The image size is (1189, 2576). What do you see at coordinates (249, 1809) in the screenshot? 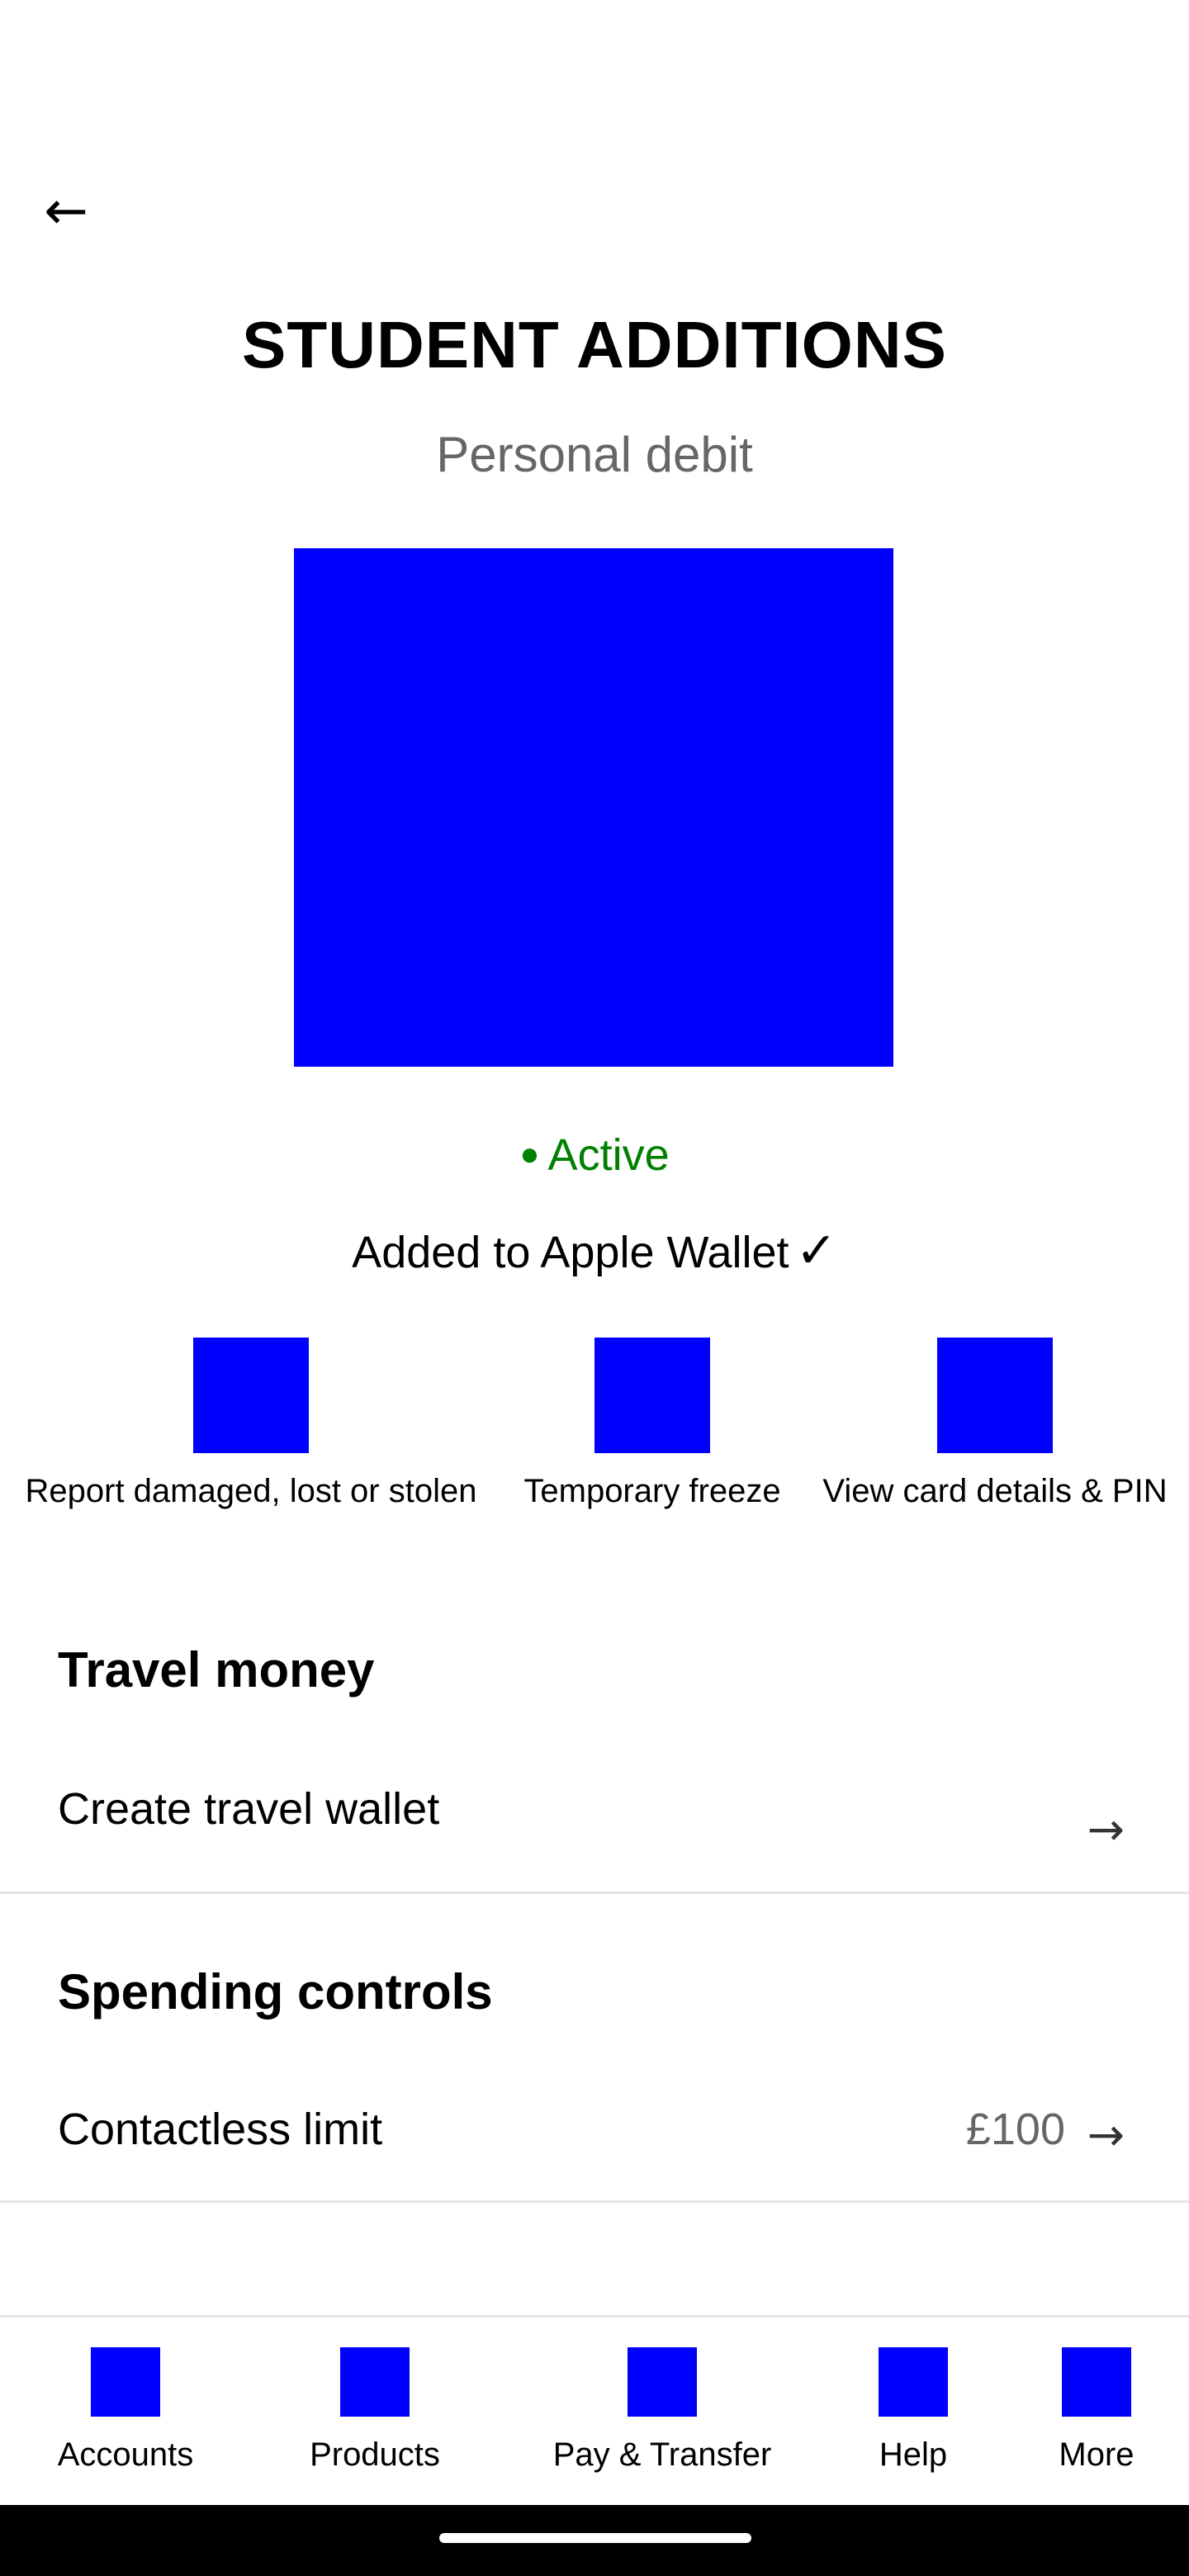
I see `row-label: Create travel wallet` at bounding box center [249, 1809].